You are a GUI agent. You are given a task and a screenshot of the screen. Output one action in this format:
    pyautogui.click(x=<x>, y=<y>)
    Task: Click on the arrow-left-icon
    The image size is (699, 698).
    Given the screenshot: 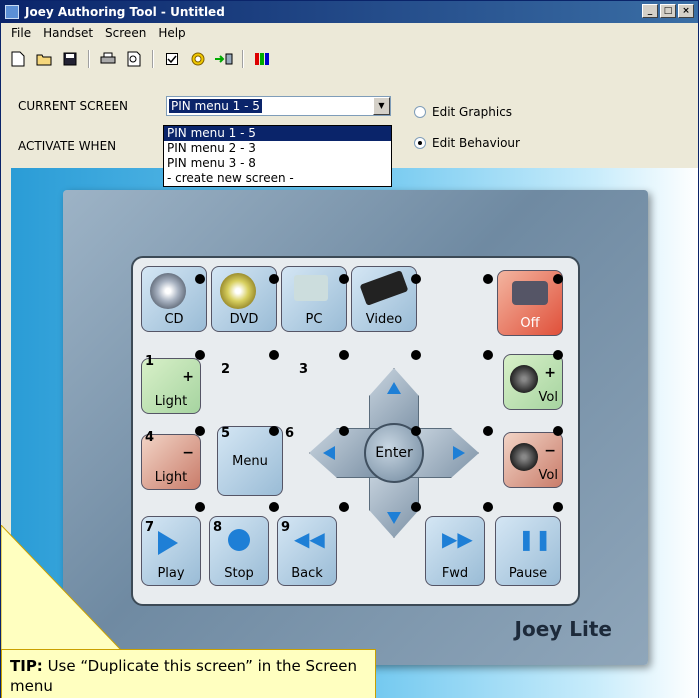 What is the action you would take?
    pyautogui.click(x=329, y=453)
    